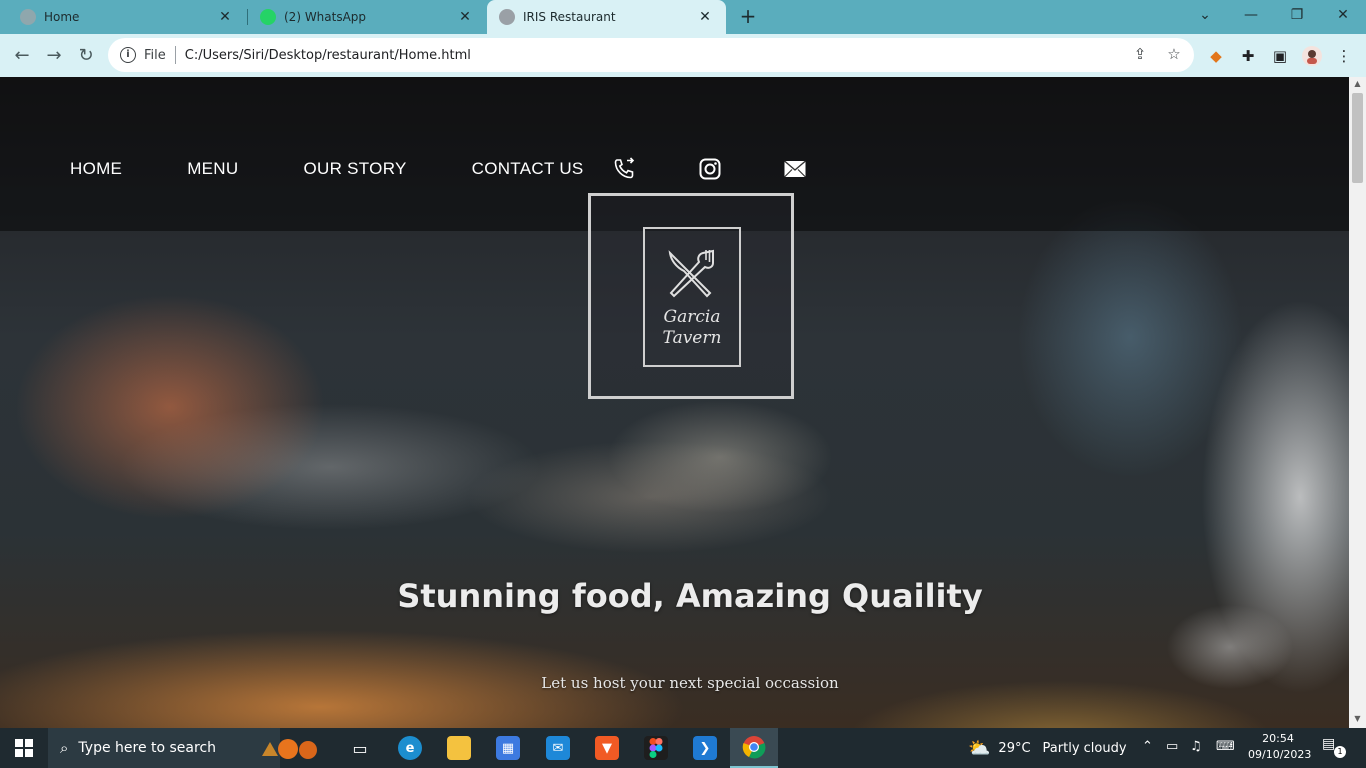 The image size is (1366, 768). I want to click on folder-icon, so click(459, 748).